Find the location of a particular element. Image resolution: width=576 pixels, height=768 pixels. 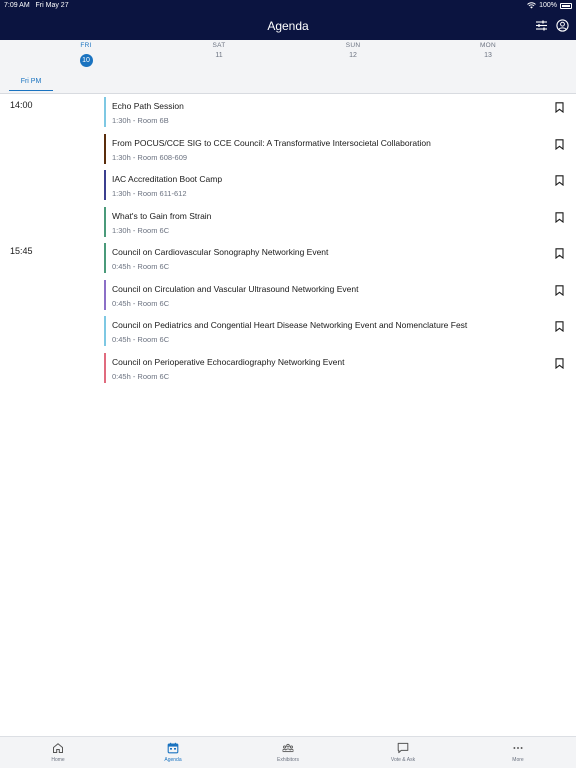

tab-exhibitors: Exhibitors is located at coordinates (288, 752).